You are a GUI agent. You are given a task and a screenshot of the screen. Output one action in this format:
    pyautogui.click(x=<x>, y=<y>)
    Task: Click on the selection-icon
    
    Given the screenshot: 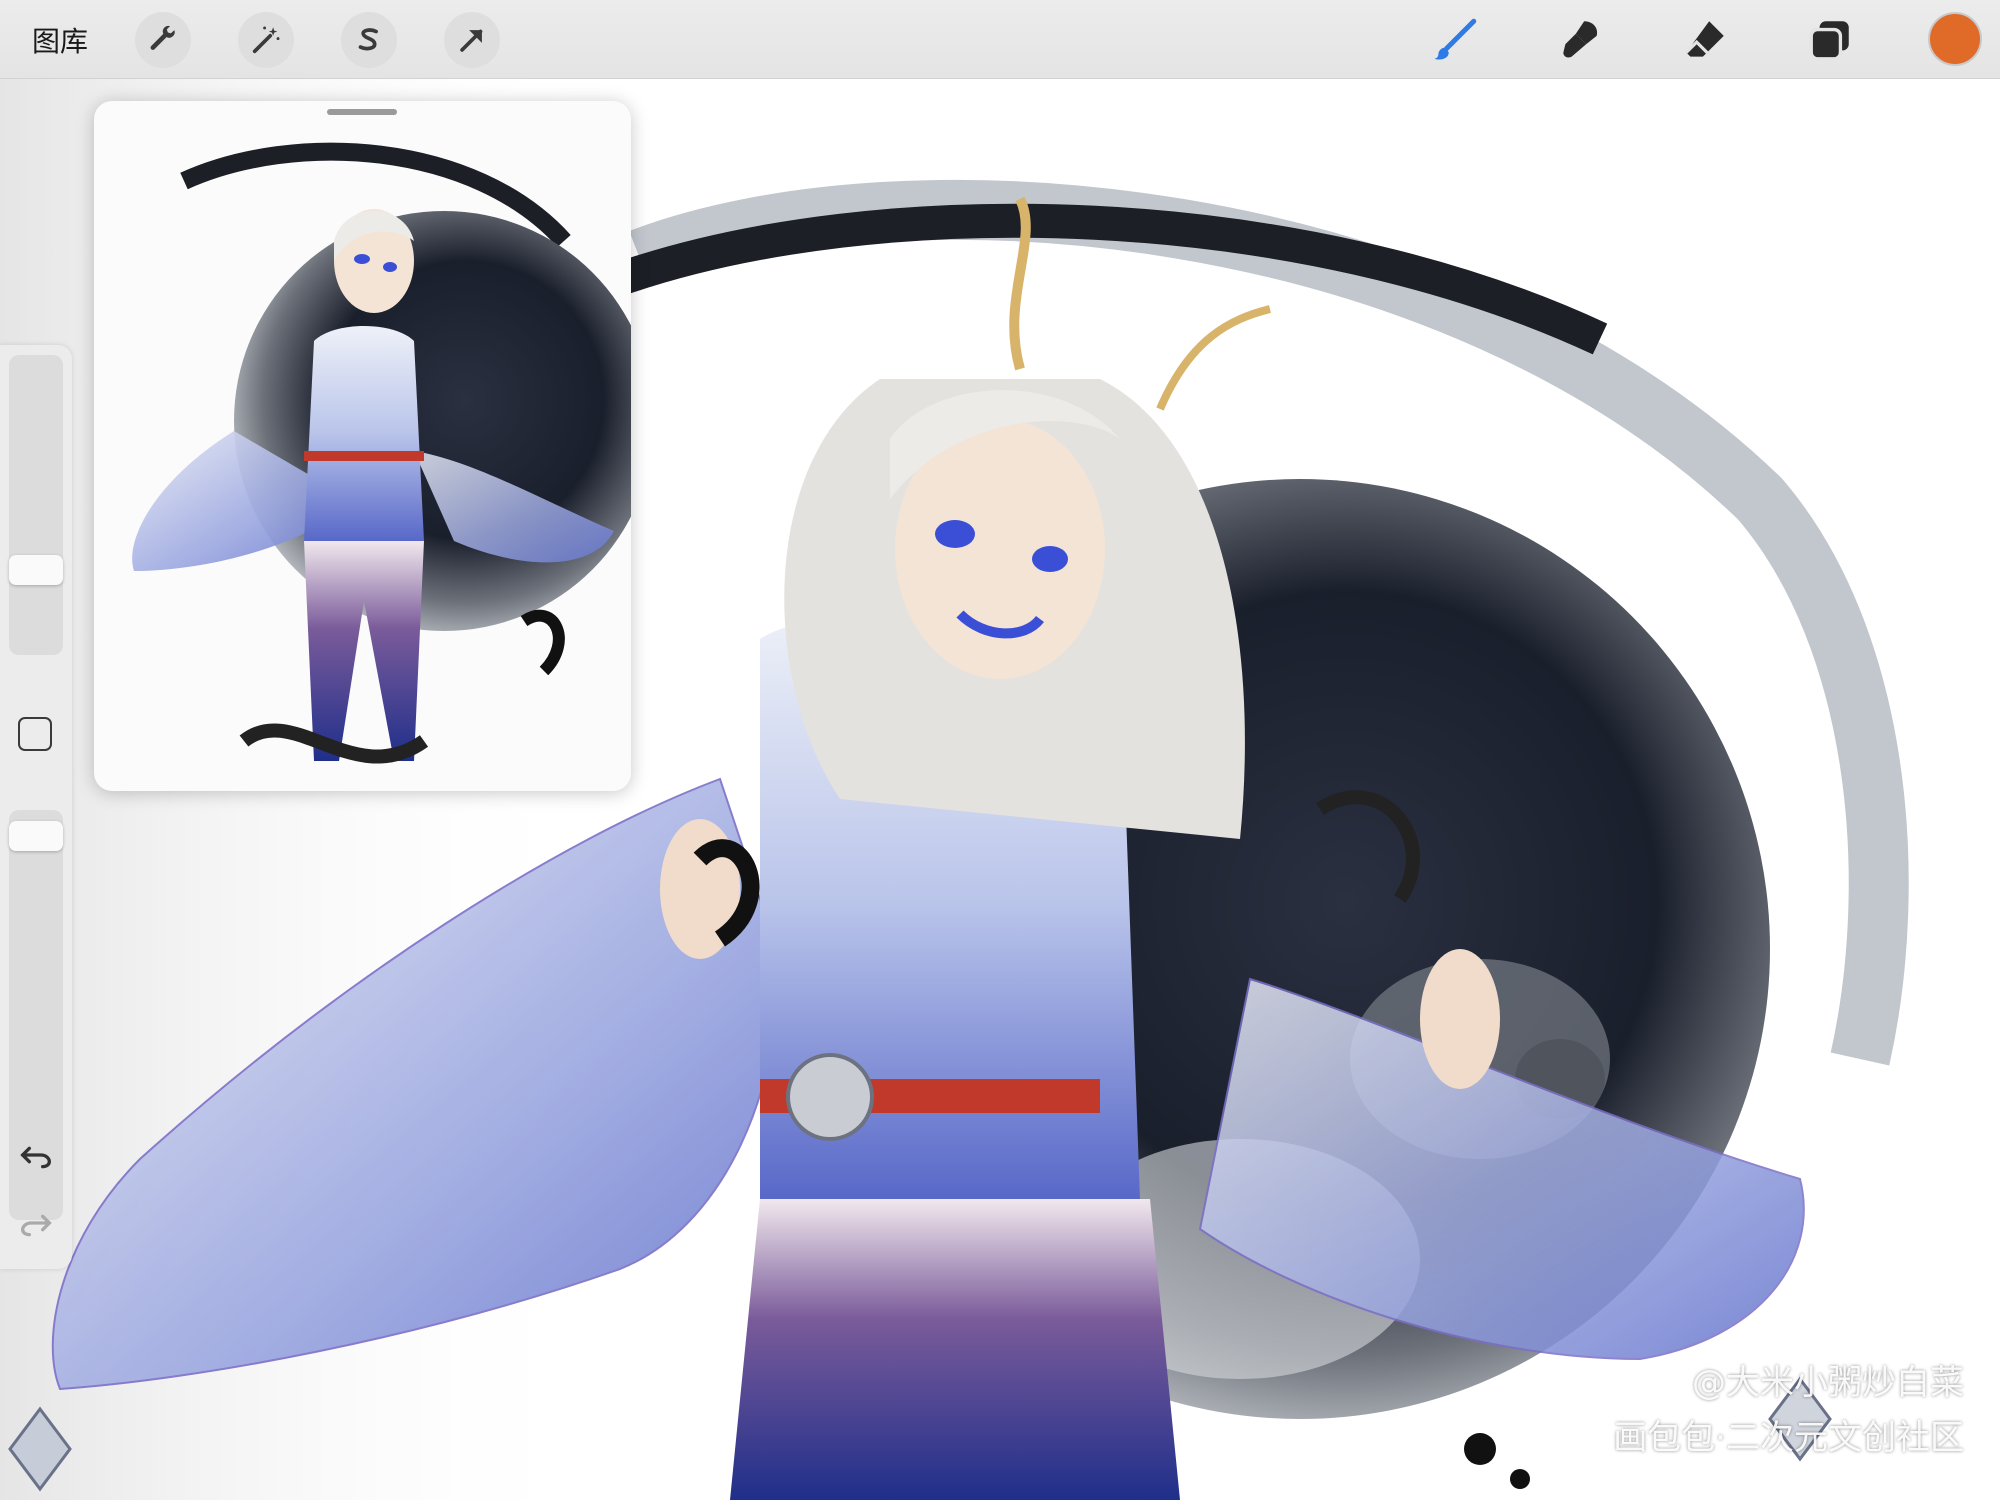 What is the action you would take?
    pyautogui.click(x=368, y=39)
    